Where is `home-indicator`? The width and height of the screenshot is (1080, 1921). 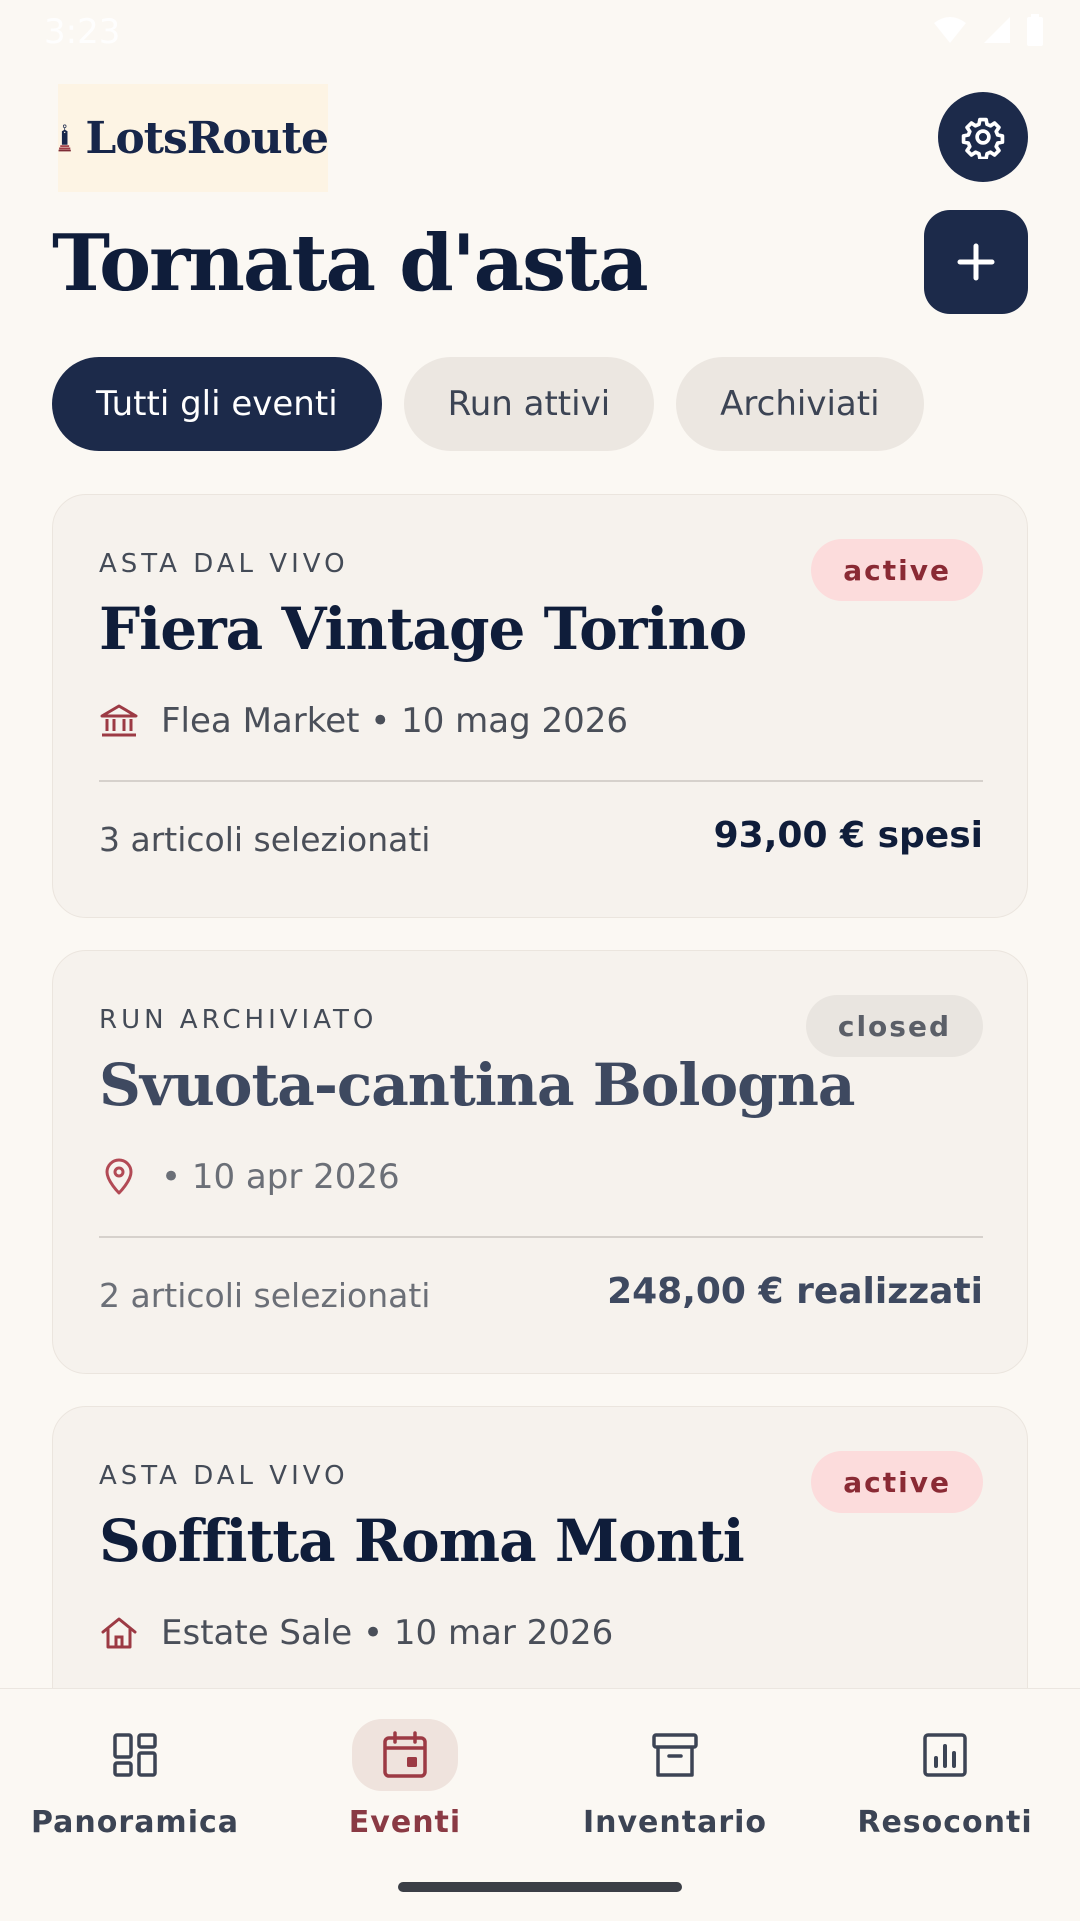 home-indicator is located at coordinates (540, 1887).